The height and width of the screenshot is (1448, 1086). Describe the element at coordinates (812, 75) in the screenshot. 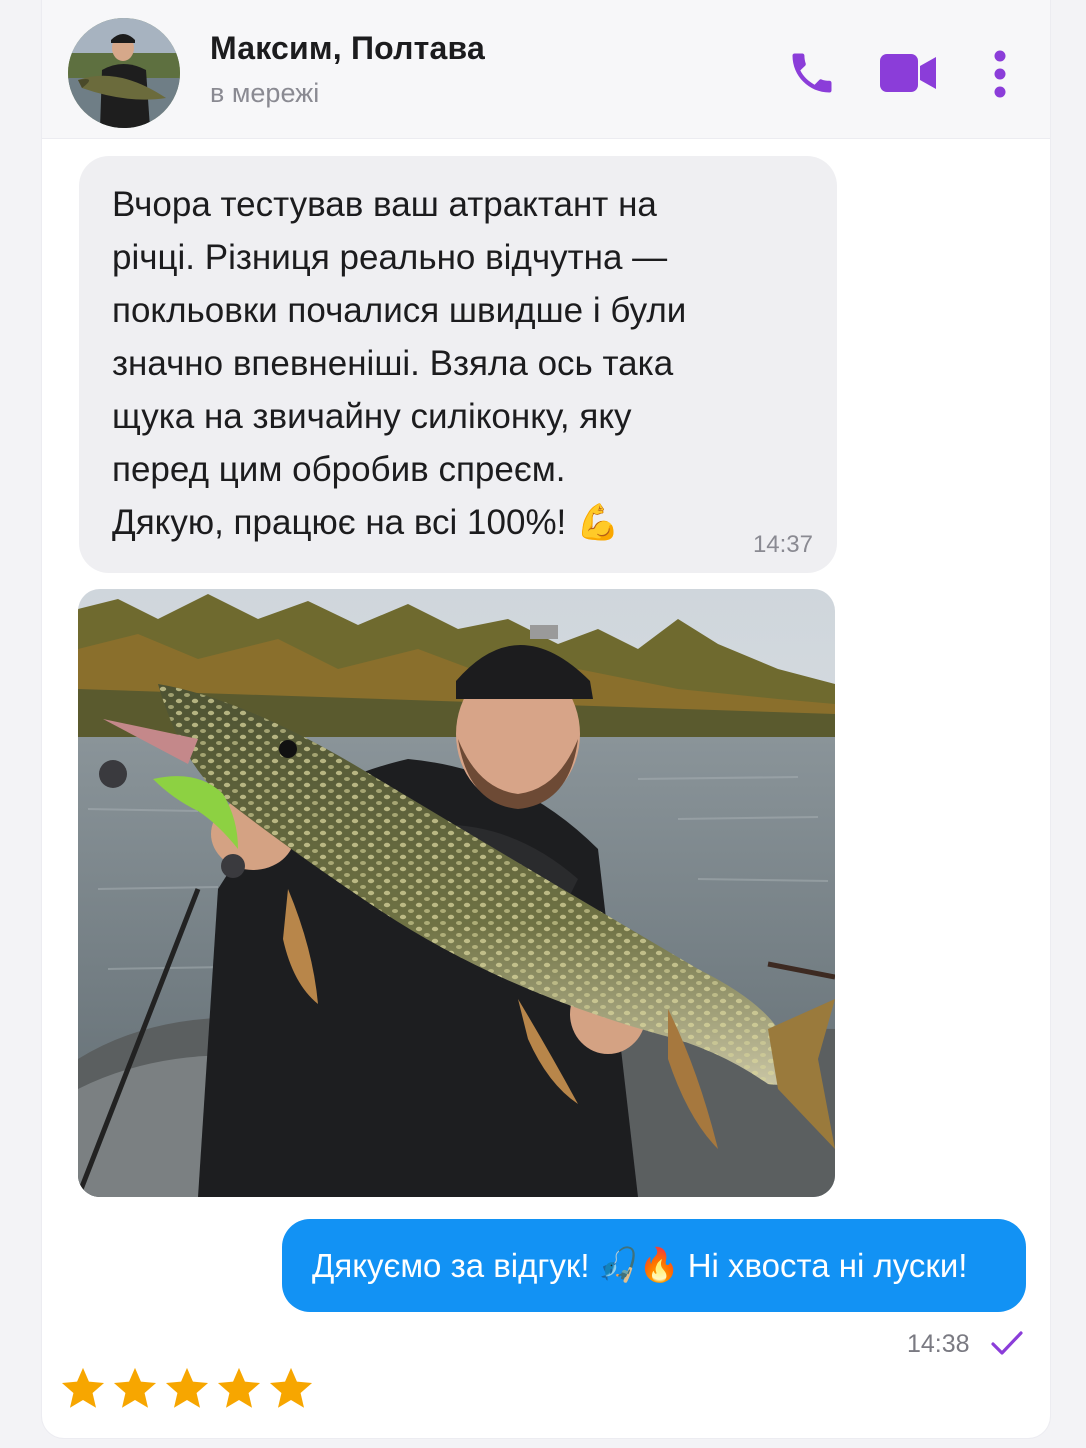

I see `phone-icon` at that location.